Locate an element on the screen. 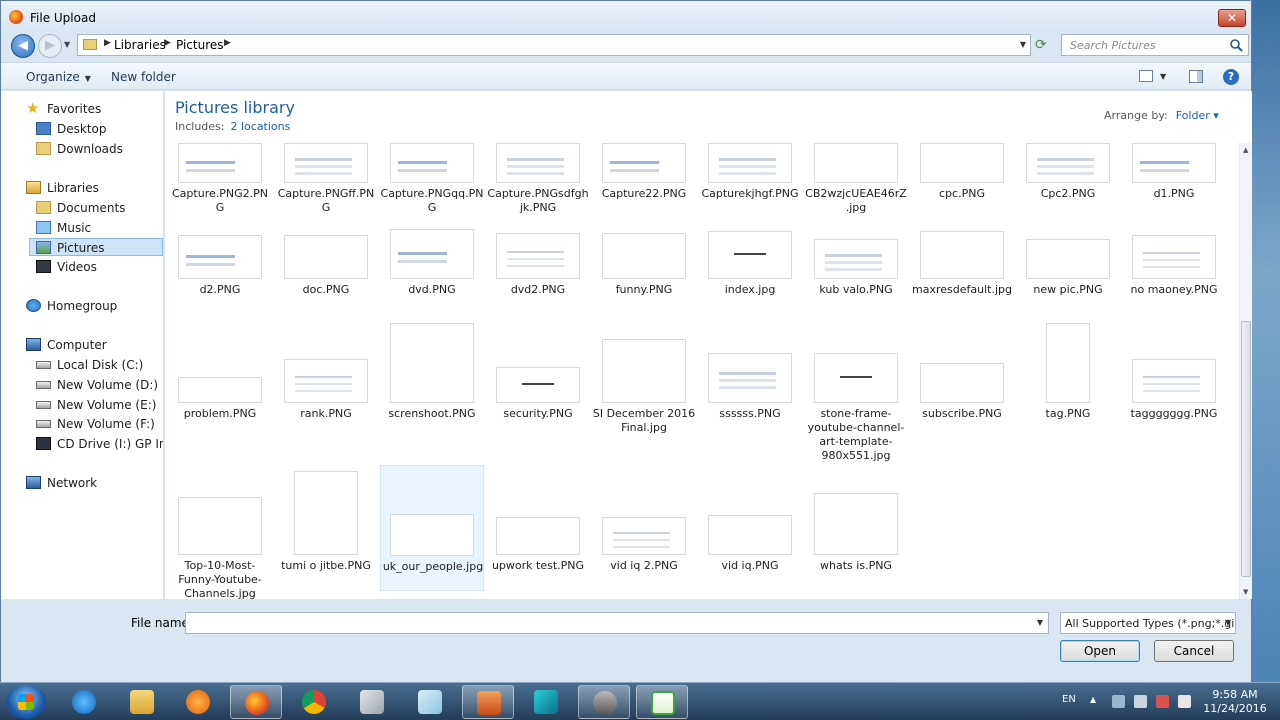 The height and width of the screenshot is (720, 1280). nav-downloads: Downloads is located at coordinates (79, 149).